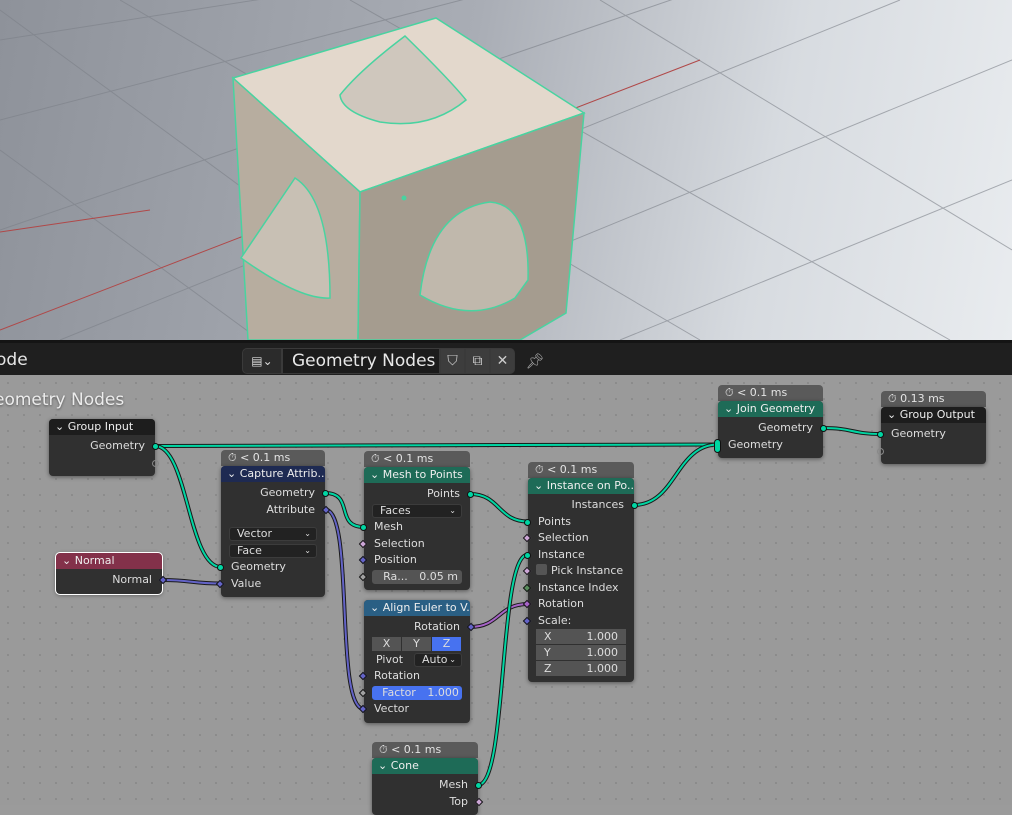  I want to click on factor-socket-row: Factor 1.000, so click(414, 693).